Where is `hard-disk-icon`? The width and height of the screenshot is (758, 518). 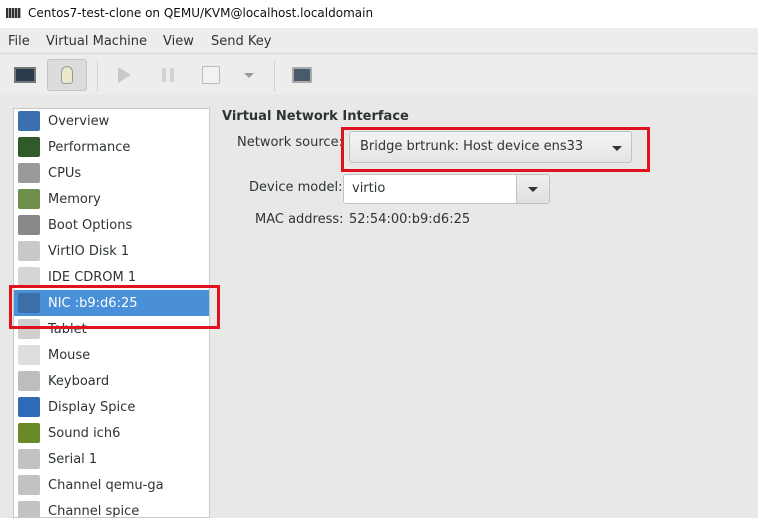
hard-disk-icon is located at coordinates (29, 251).